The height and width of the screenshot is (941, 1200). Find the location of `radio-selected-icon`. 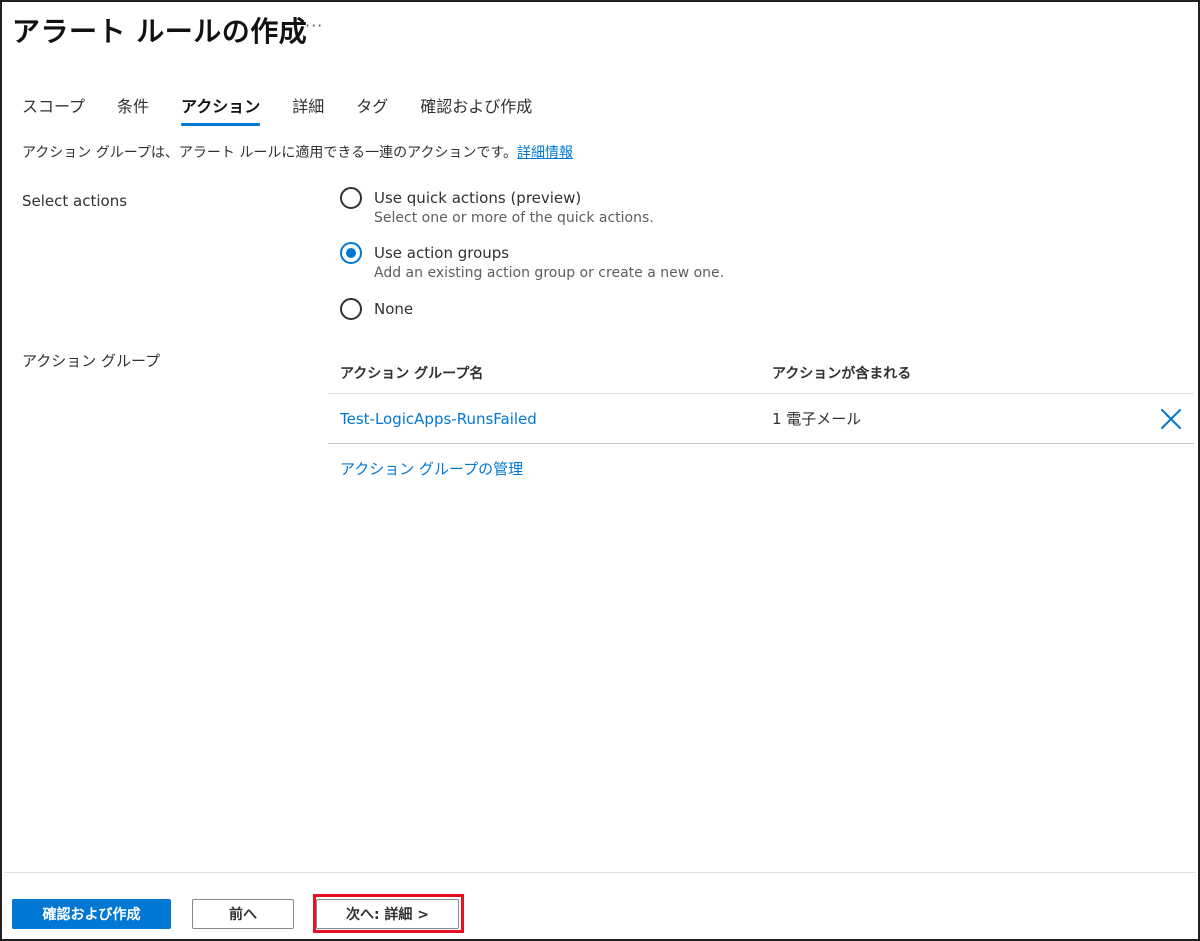

radio-selected-icon is located at coordinates (351, 253).